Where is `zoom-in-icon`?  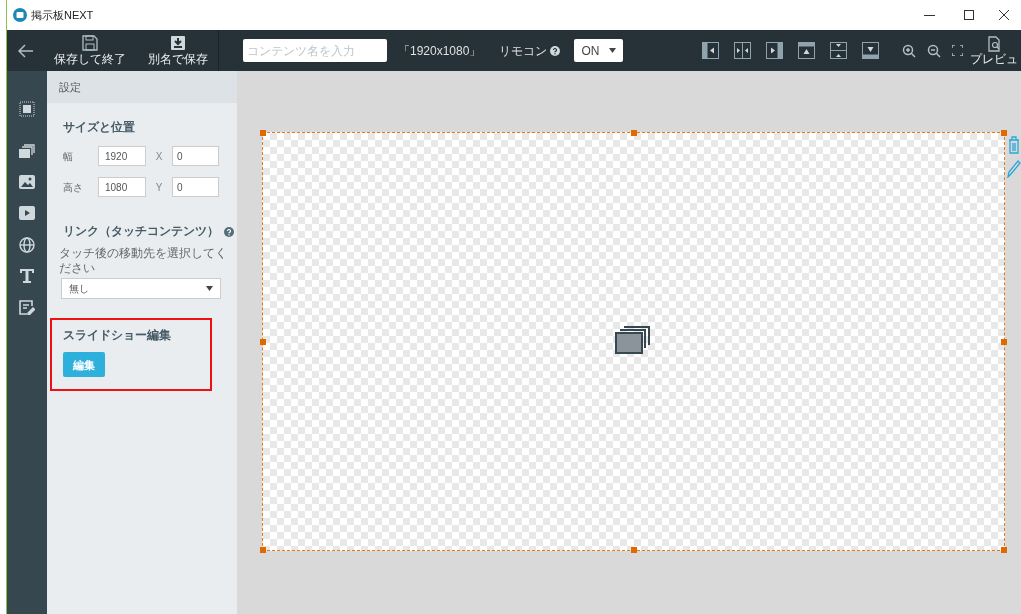 zoom-in-icon is located at coordinates (909, 50).